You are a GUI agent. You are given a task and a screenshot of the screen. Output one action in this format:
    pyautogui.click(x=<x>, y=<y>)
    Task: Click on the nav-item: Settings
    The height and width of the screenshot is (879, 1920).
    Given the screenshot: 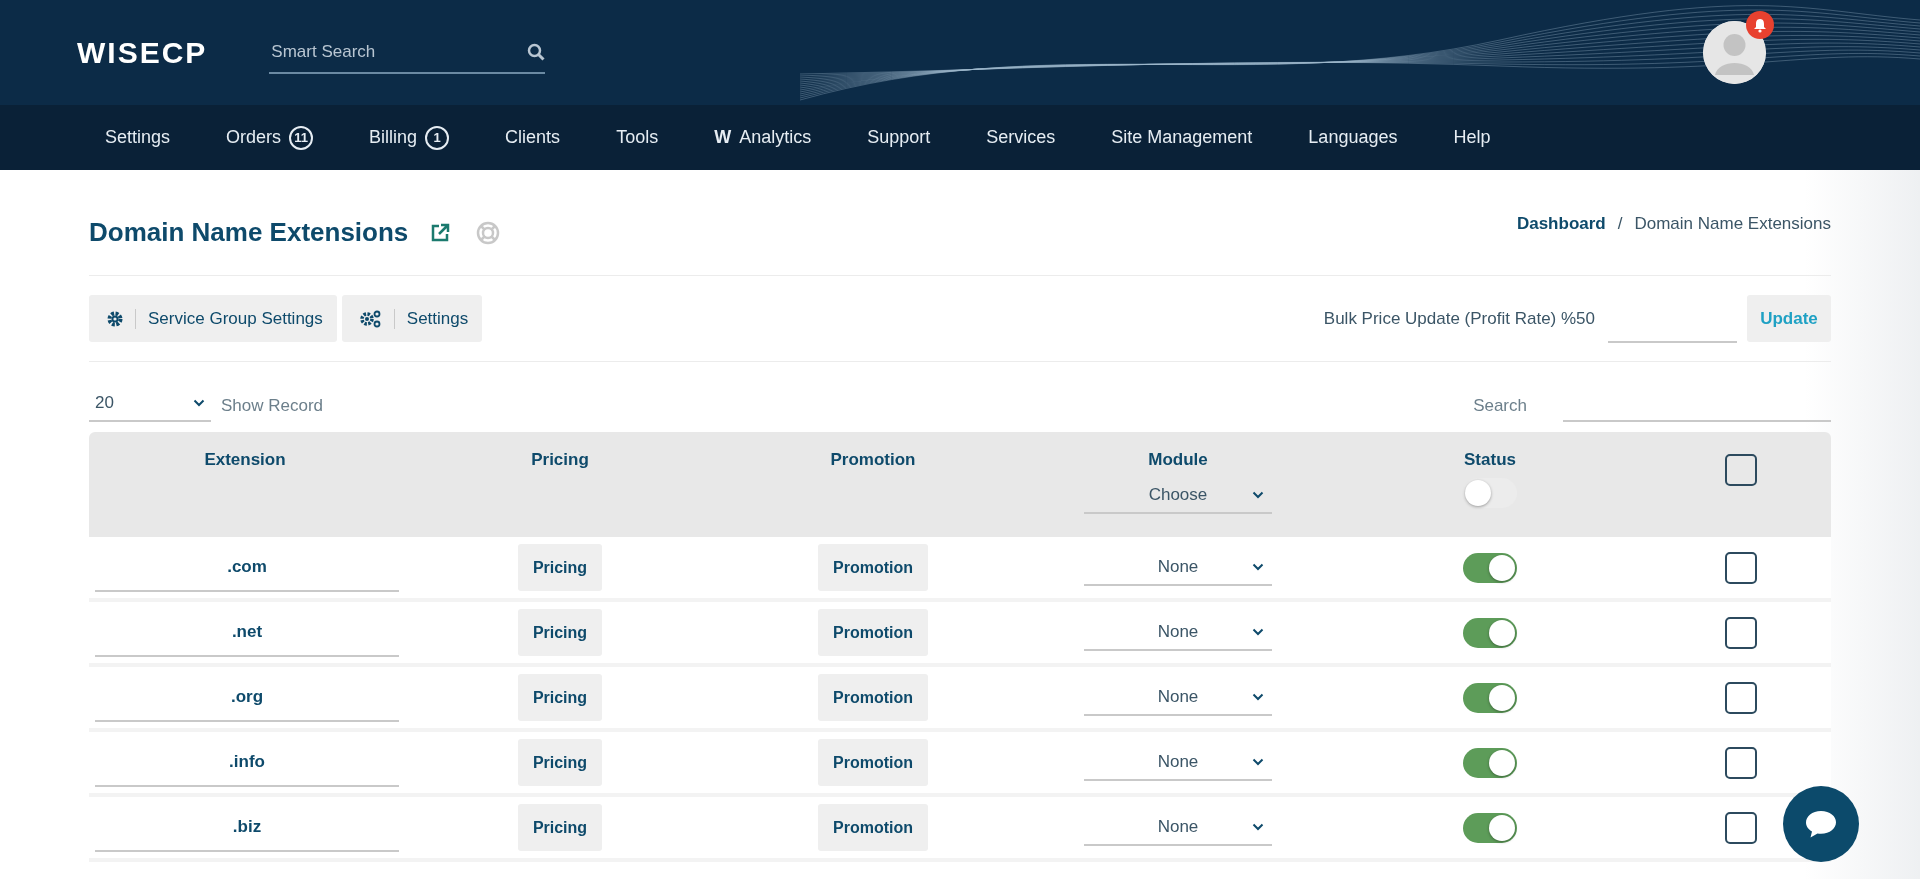 What is the action you would take?
    pyautogui.click(x=138, y=137)
    